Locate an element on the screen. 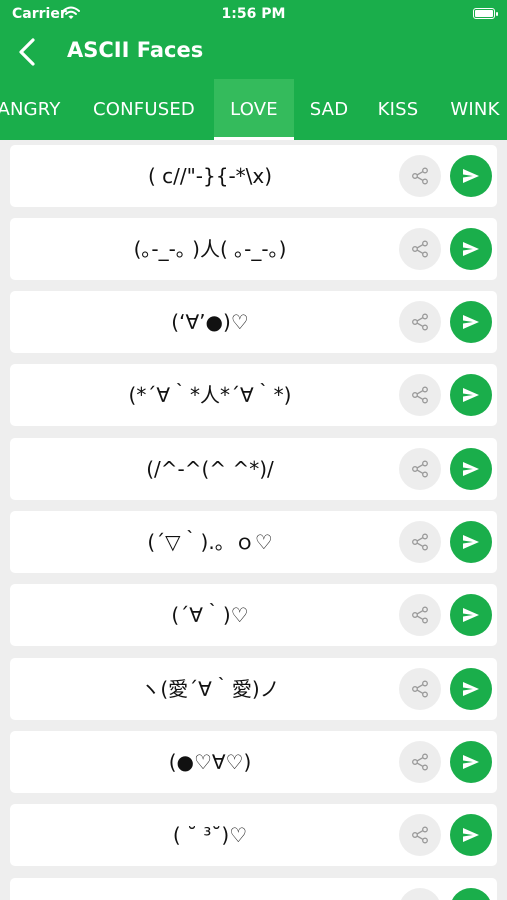  list-item: ヽ(愛´∀｀愛)ノ is located at coordinates (253, 689).